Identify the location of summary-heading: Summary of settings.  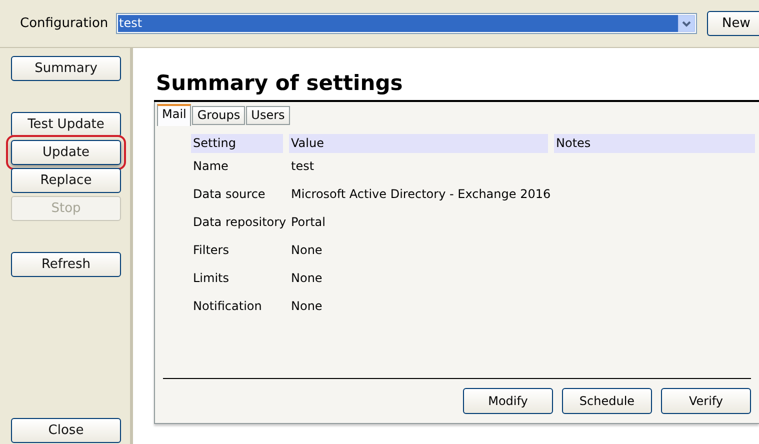
(280, 83).